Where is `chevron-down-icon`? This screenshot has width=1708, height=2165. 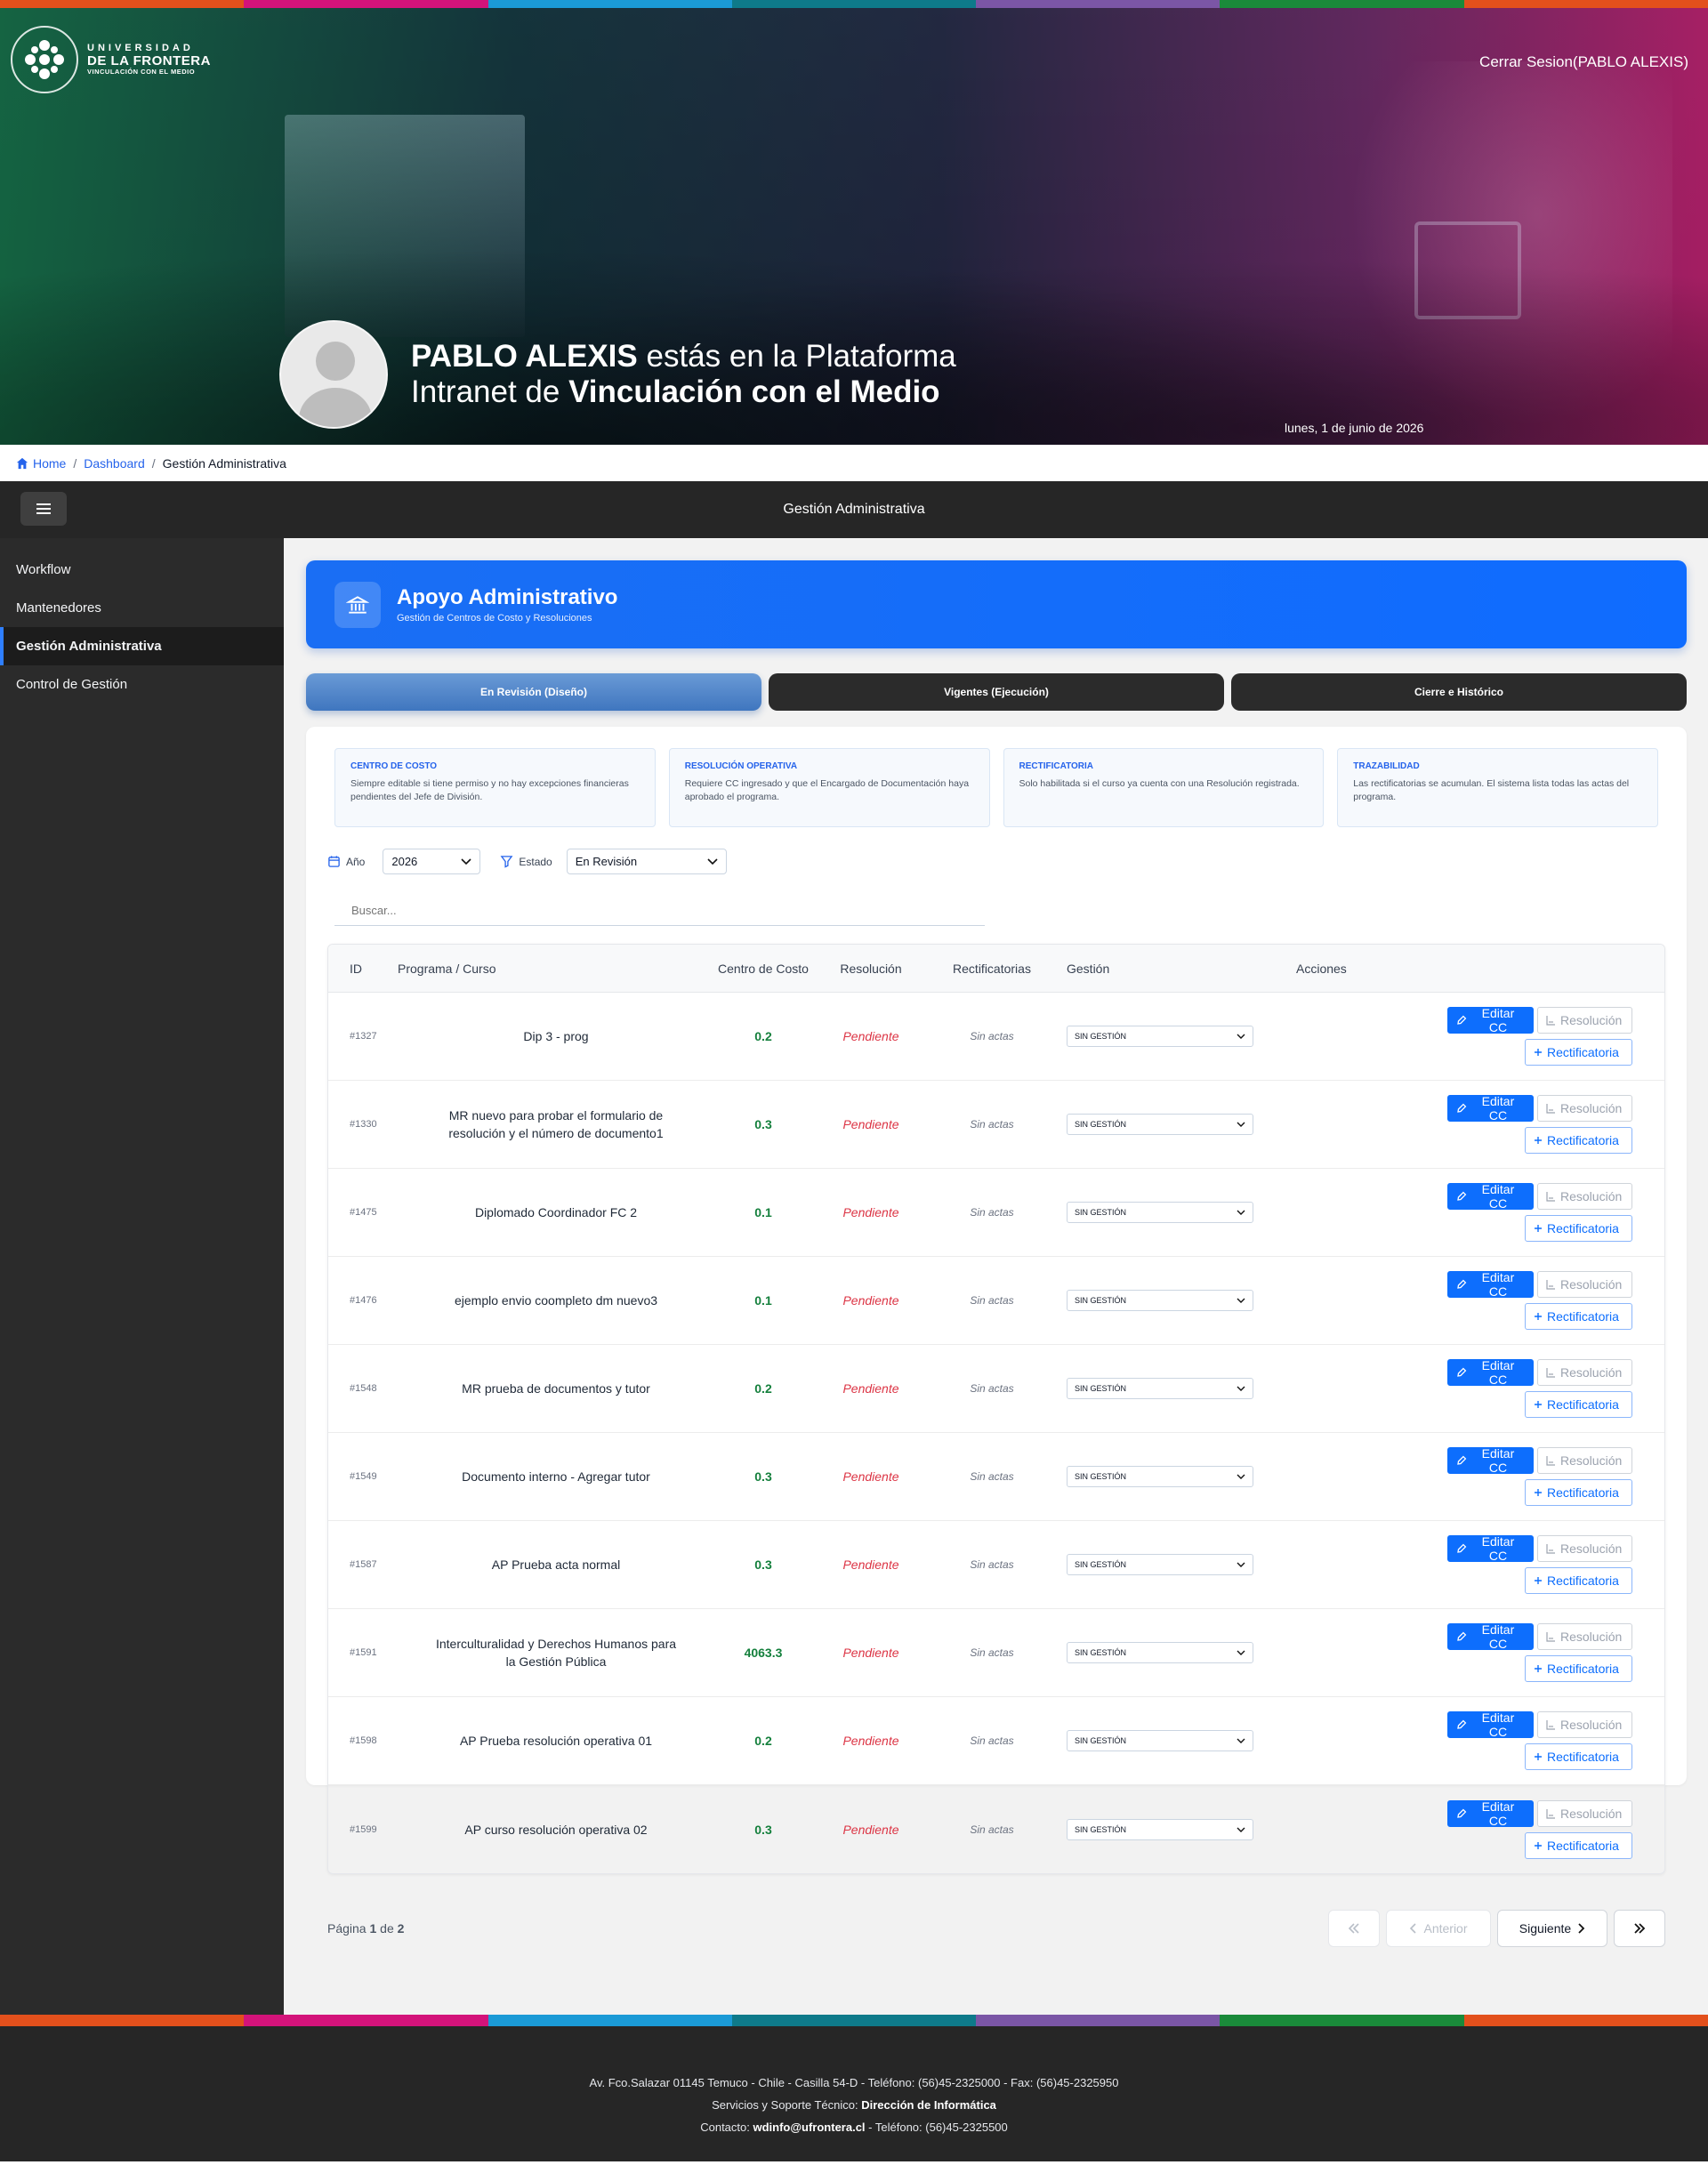
chevron-down-icon is located at coordinates (466, 861).